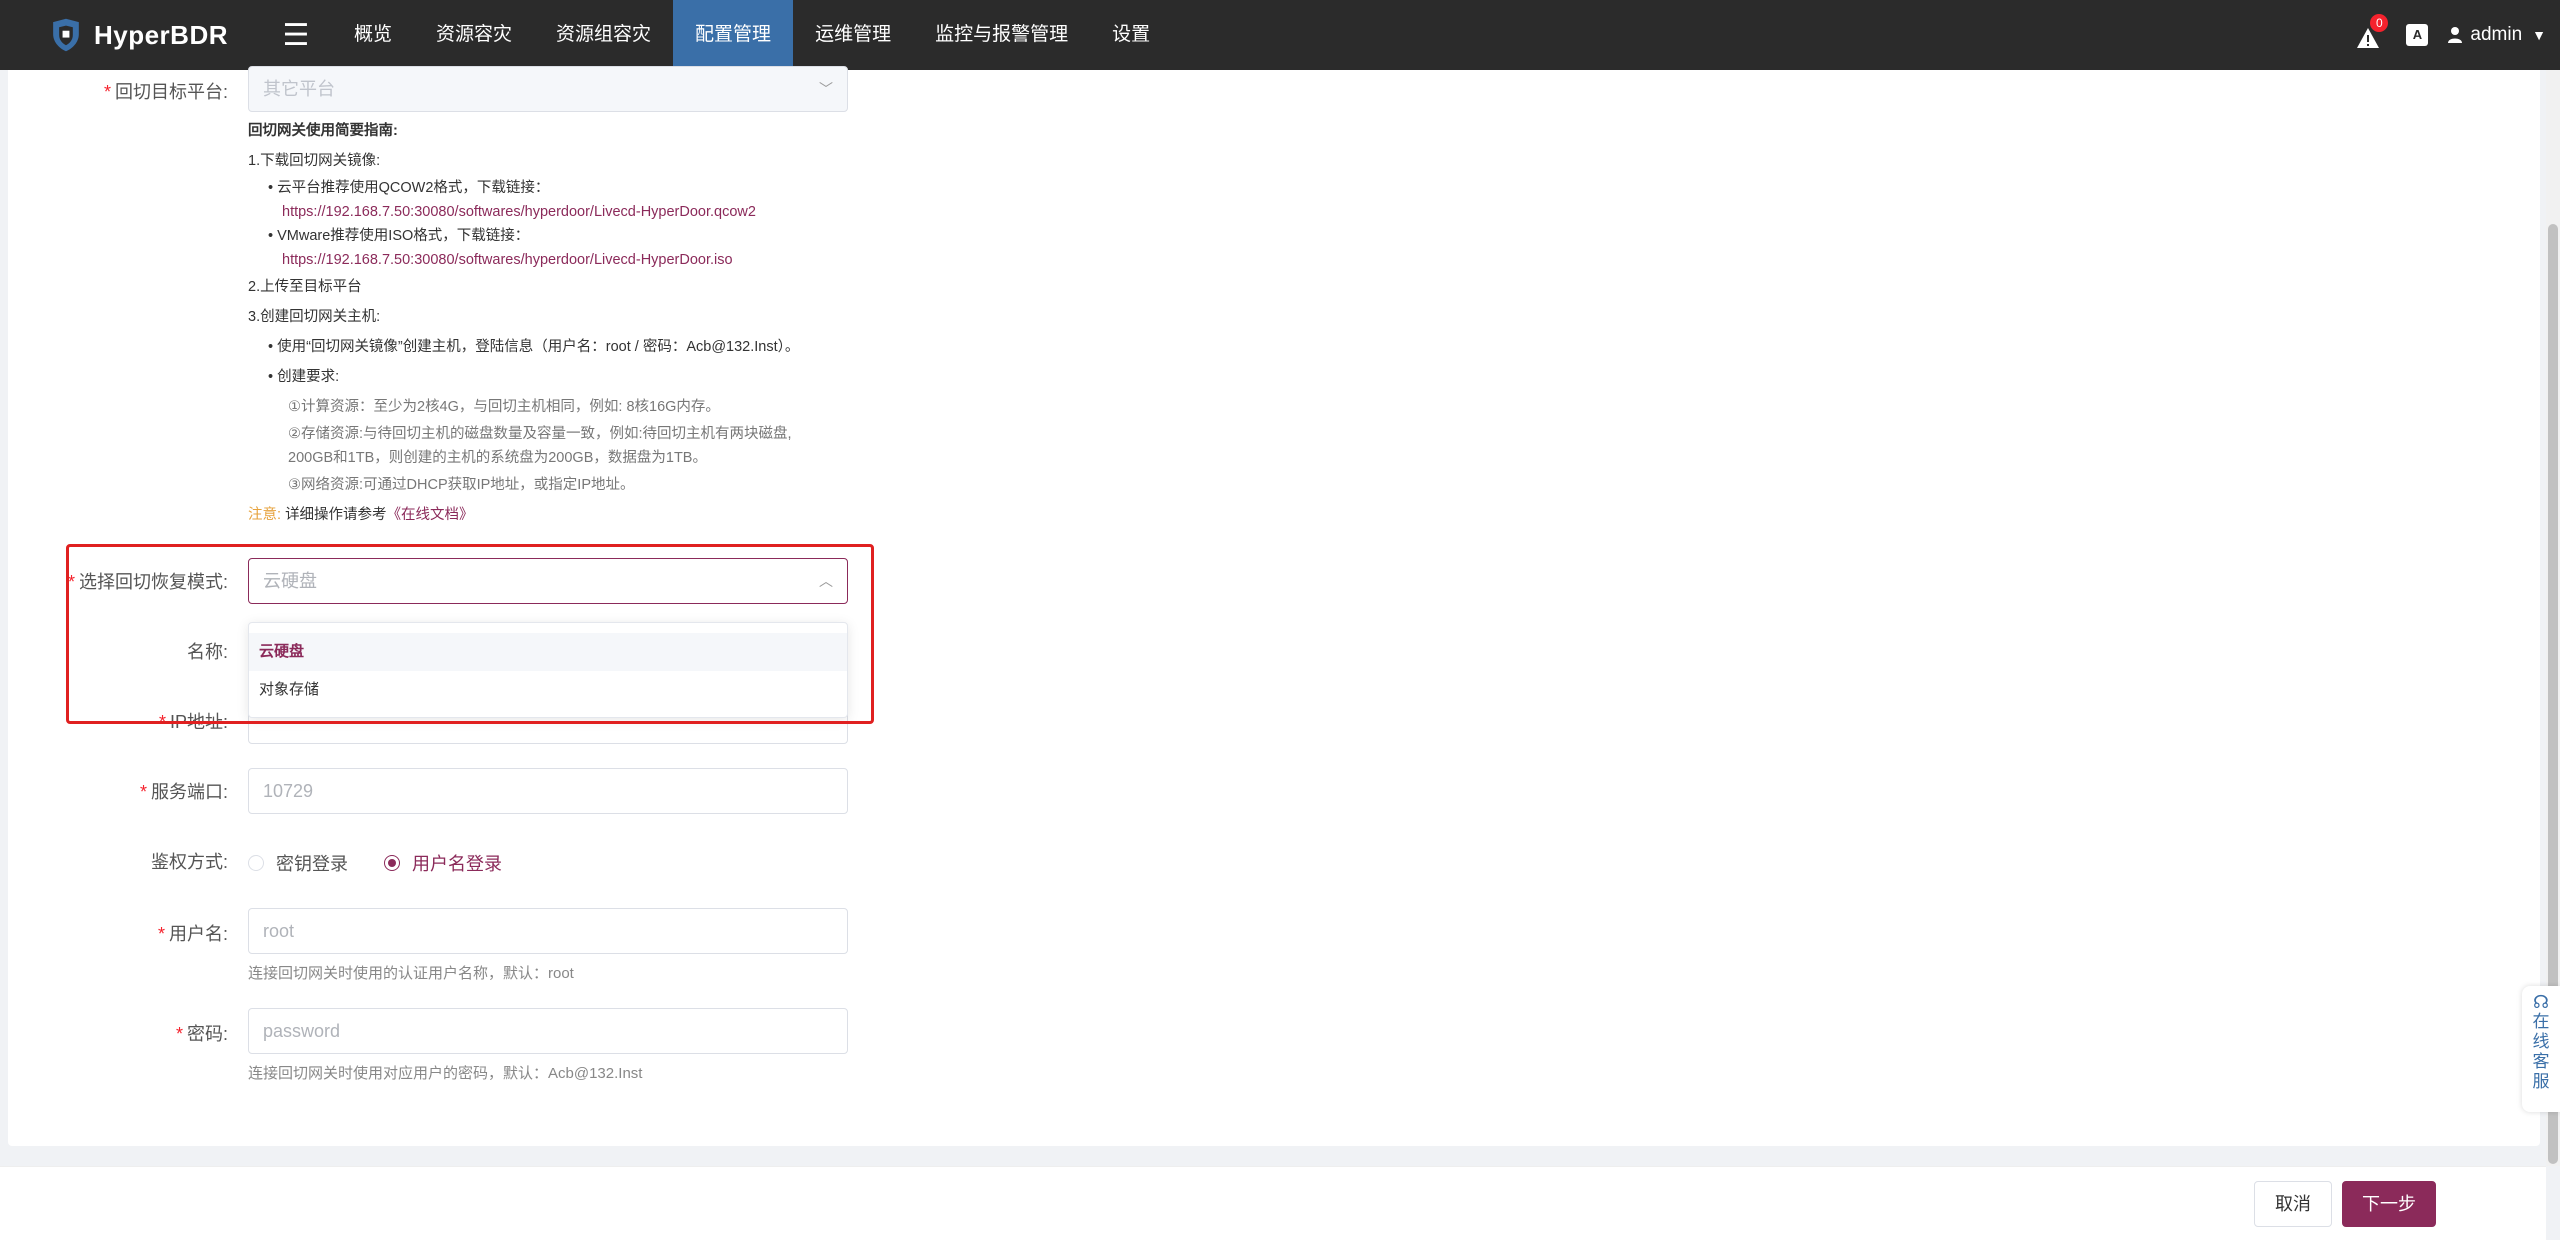 This screenshot has width=2560, height=1240. I want to click on username-label: admin, so click(2496, 34).